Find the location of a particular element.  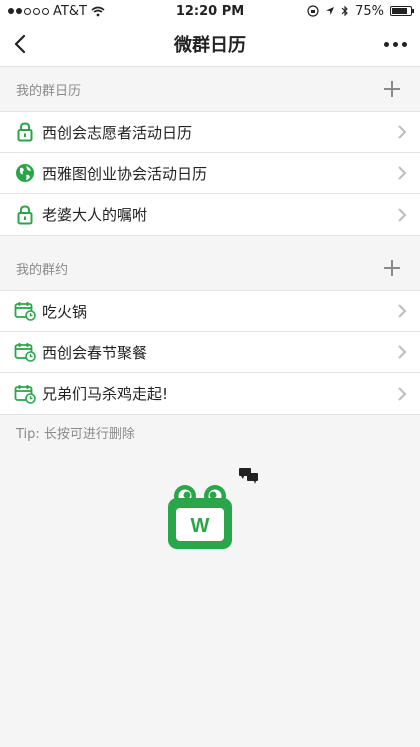

rotation-lock-icon is located at coordinates (313, 11).